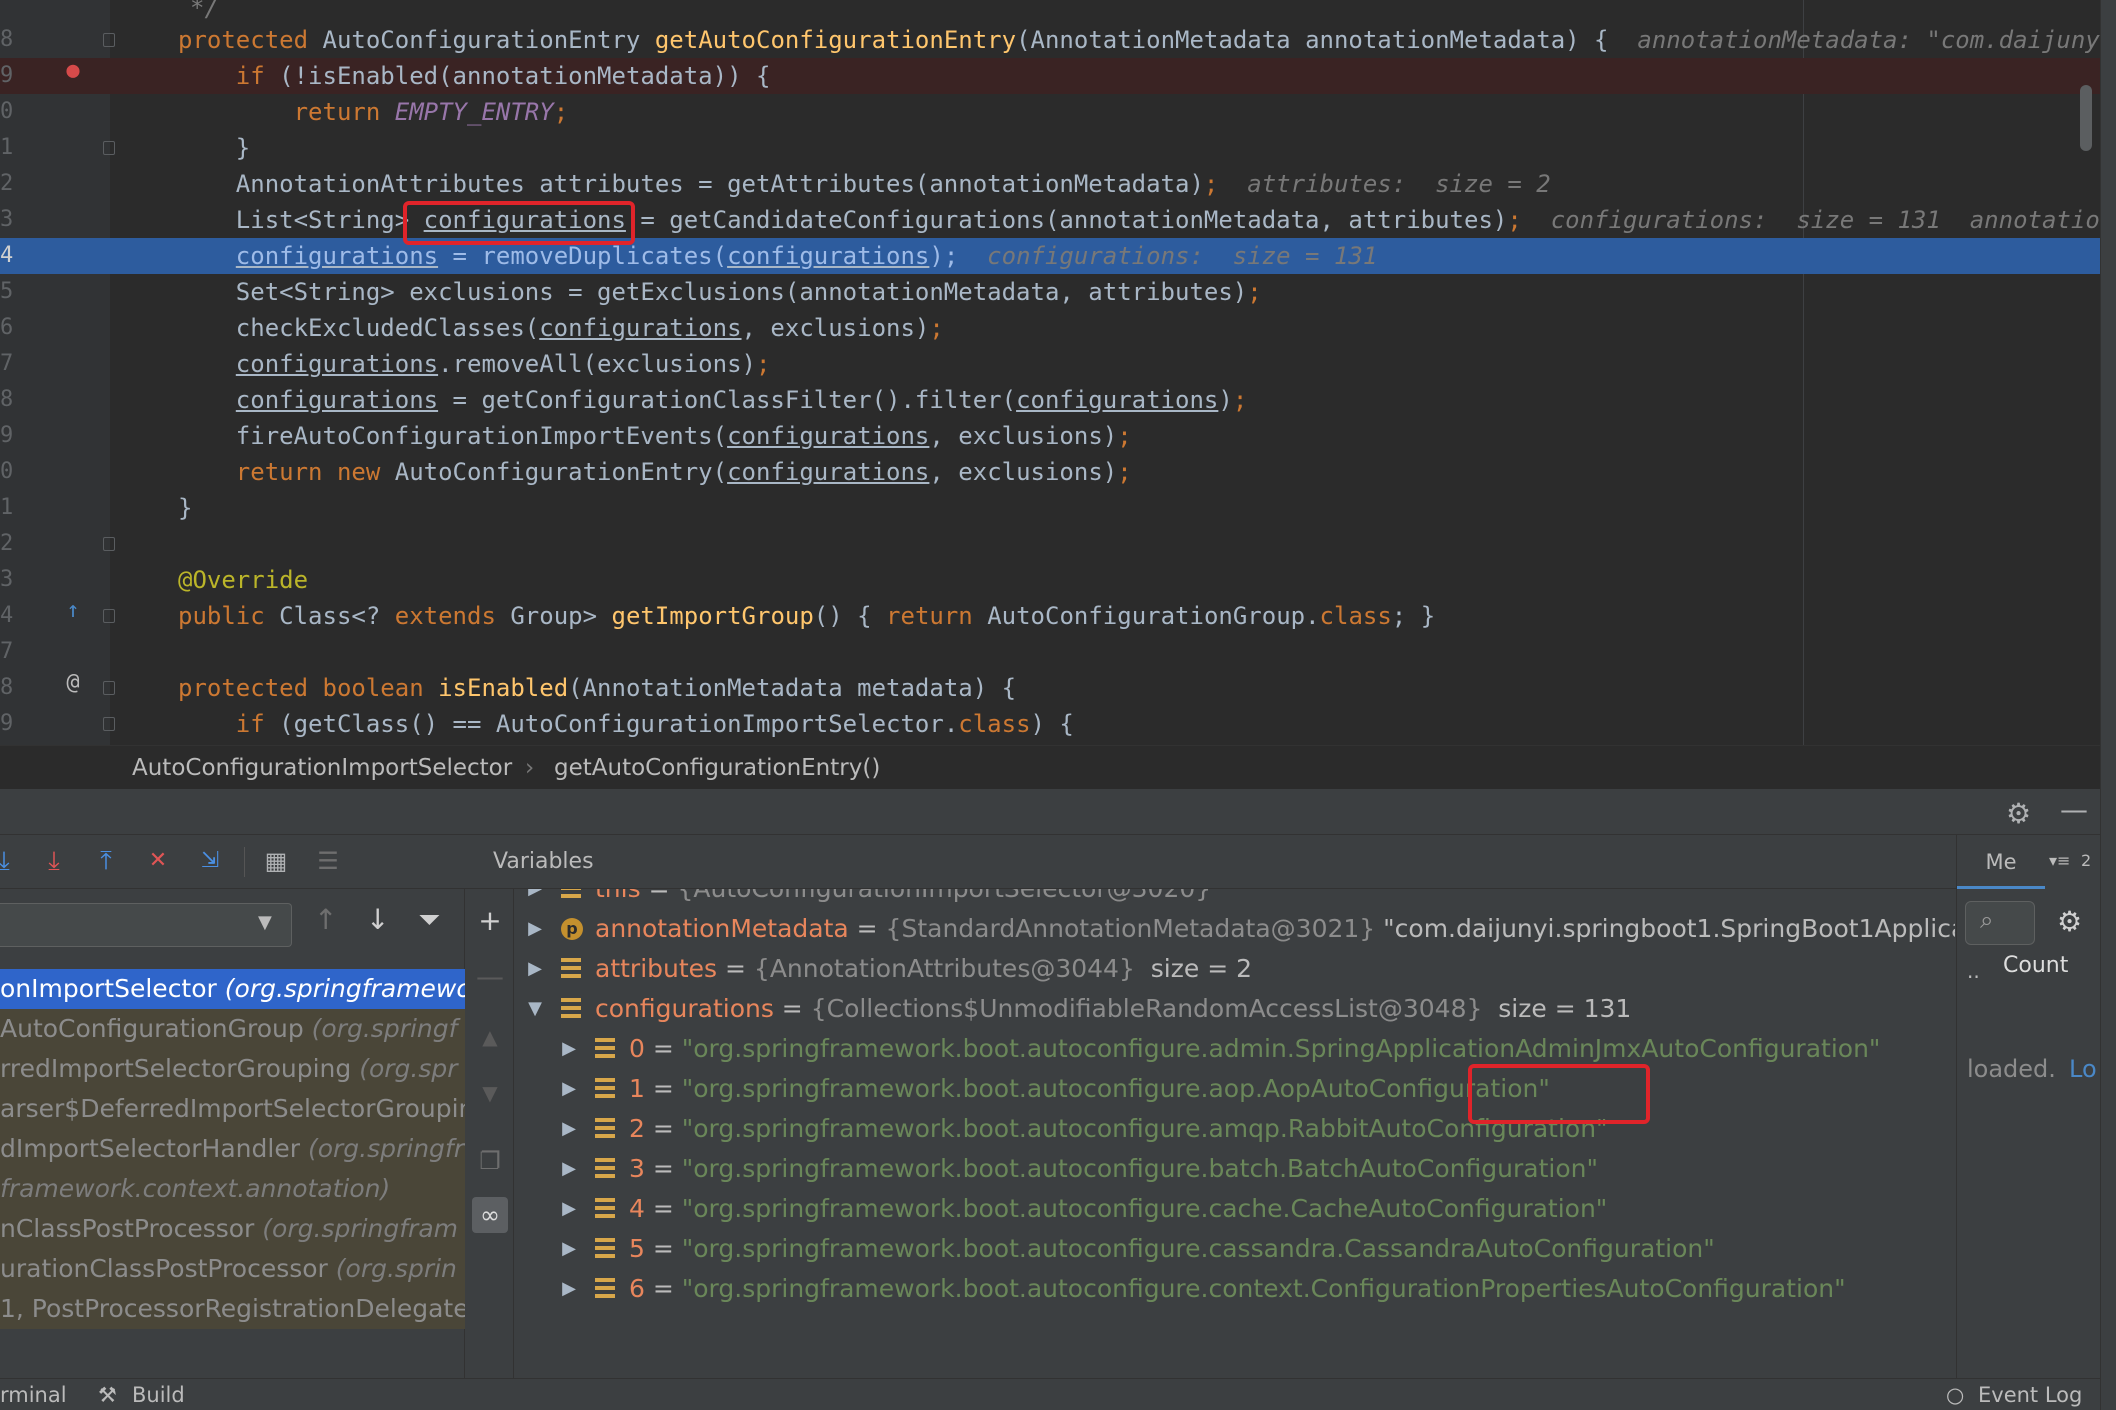  What do you see at coordinates (328, 861) in the screenshot?
I see `trace-icon: ☰` at bounding box center [328, 861].